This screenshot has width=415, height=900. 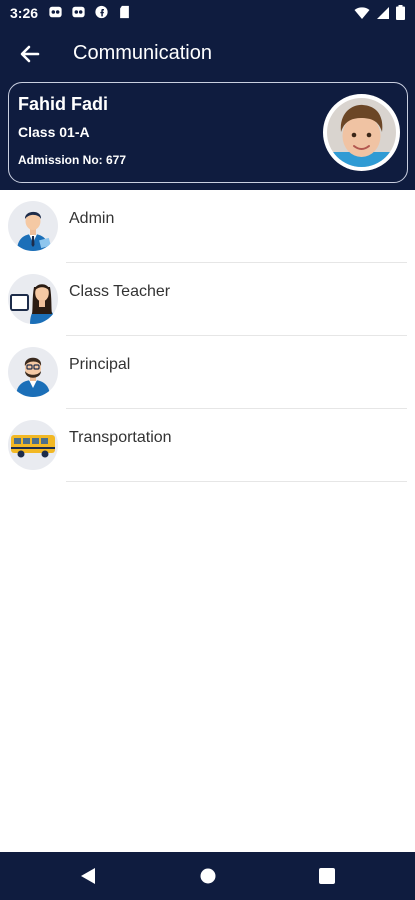 What do you see at coordinates (207, 372) in the screenshot?
I see `contact-item-principal: Principal` at bounding box center [207, 372].